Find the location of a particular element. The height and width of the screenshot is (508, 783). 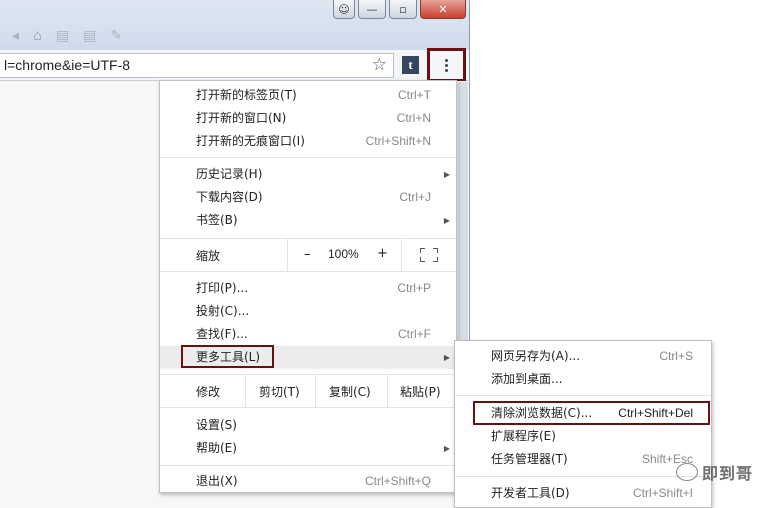

window-controls: ☺ — ▫ ✕ is located at coordinates (399, 10).